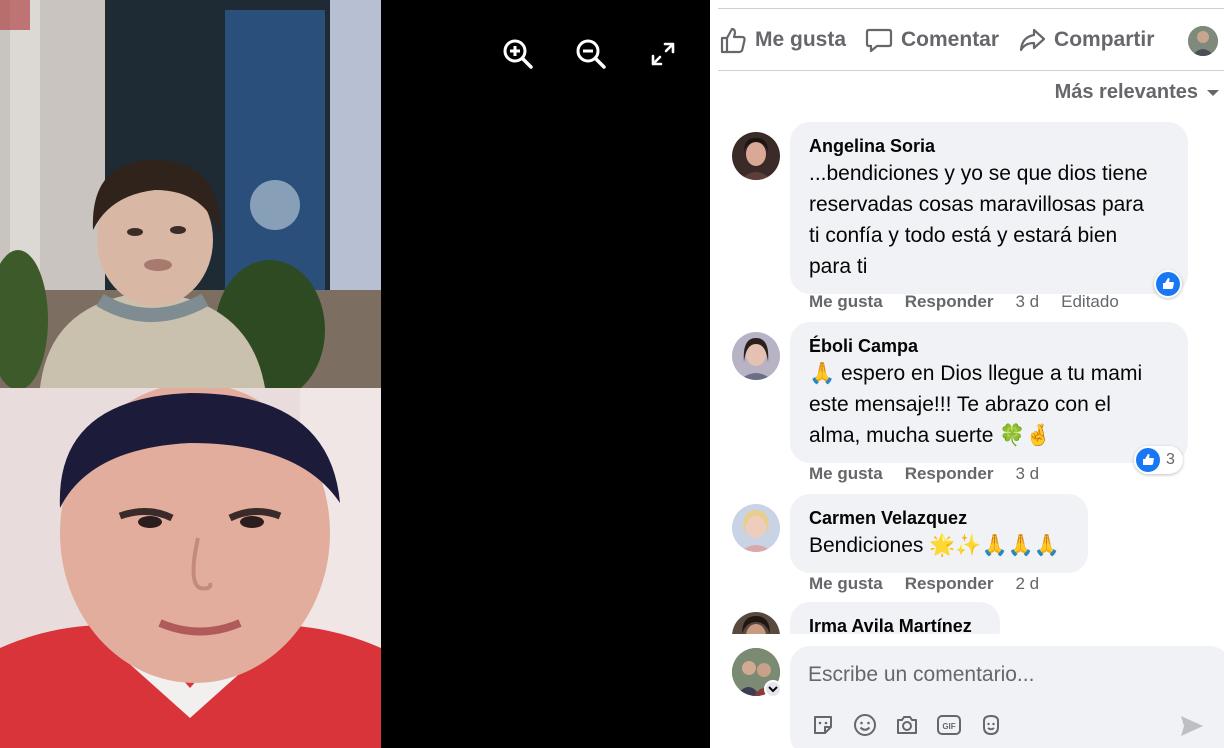 The image size is (1224, 748). I want to click on send-icon, so click(1192, 726).